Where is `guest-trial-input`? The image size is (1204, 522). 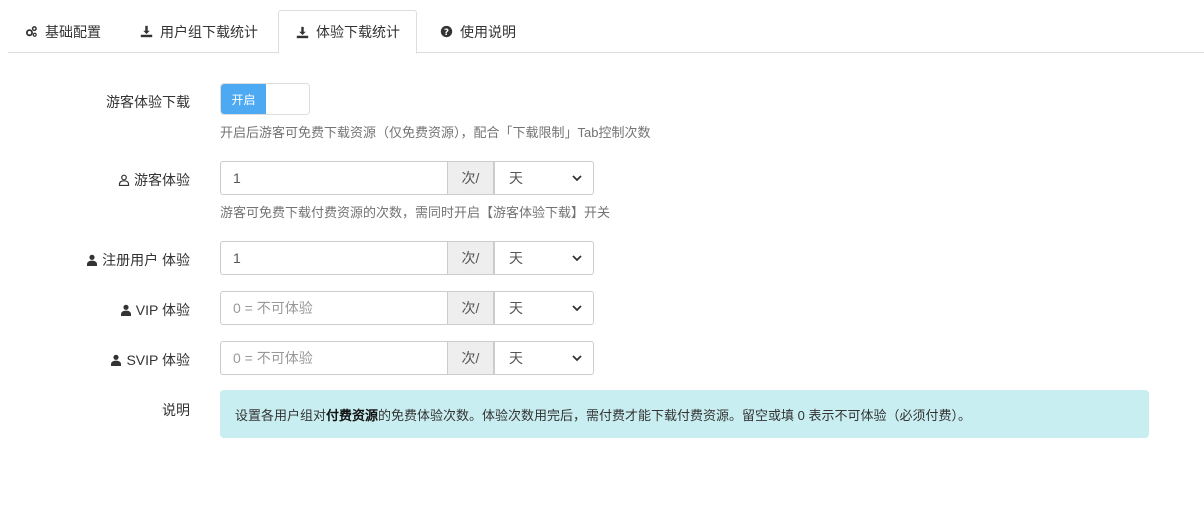 guest-trial-input is located at coordinates (334, 178).